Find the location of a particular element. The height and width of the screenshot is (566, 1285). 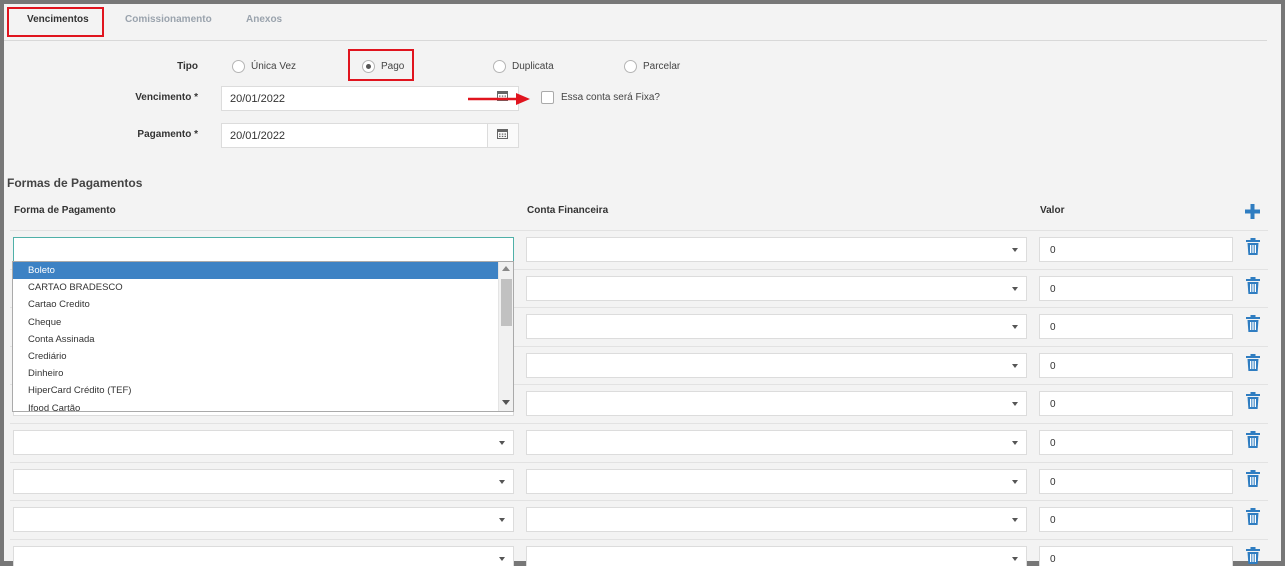

radio-parcelar-label: Parcelar is located at coordinates (661, 66).